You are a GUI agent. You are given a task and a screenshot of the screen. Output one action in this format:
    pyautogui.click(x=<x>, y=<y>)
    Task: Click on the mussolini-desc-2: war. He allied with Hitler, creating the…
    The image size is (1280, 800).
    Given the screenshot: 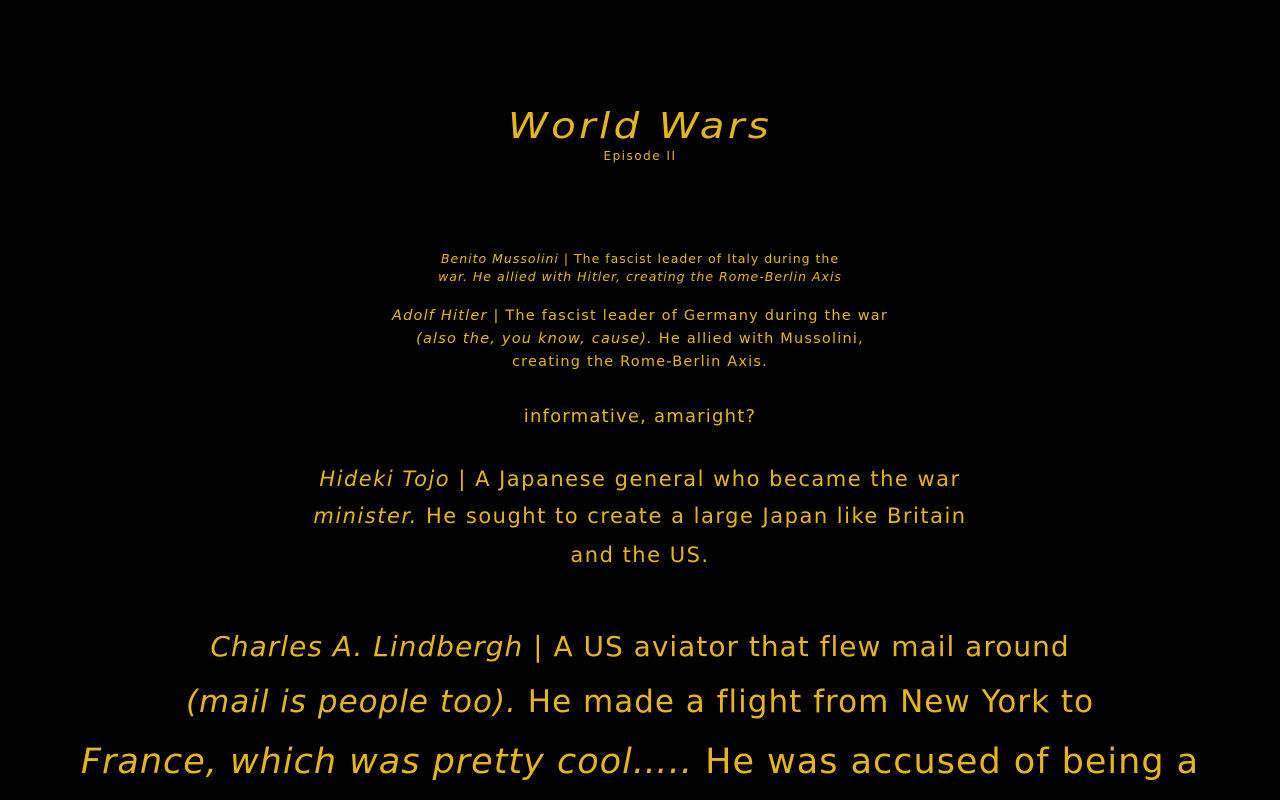 What is the action you would take?
    pyautogui.click(x=640, y=276)
    